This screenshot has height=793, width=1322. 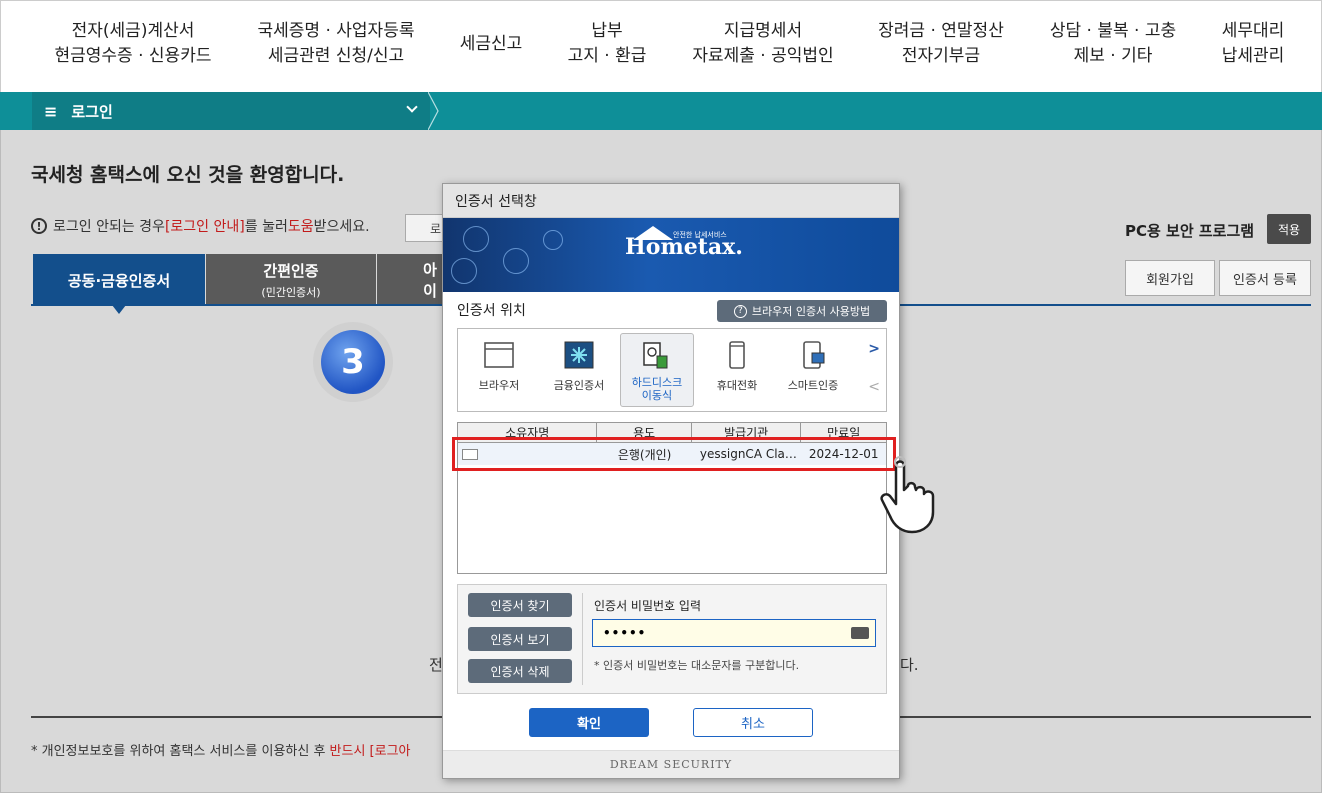 I want to click on login-notice: ! 로그인 안되는 경우 [로그인 안내] 를 눌러 도움 받으세요., so click(x=200, y=226).